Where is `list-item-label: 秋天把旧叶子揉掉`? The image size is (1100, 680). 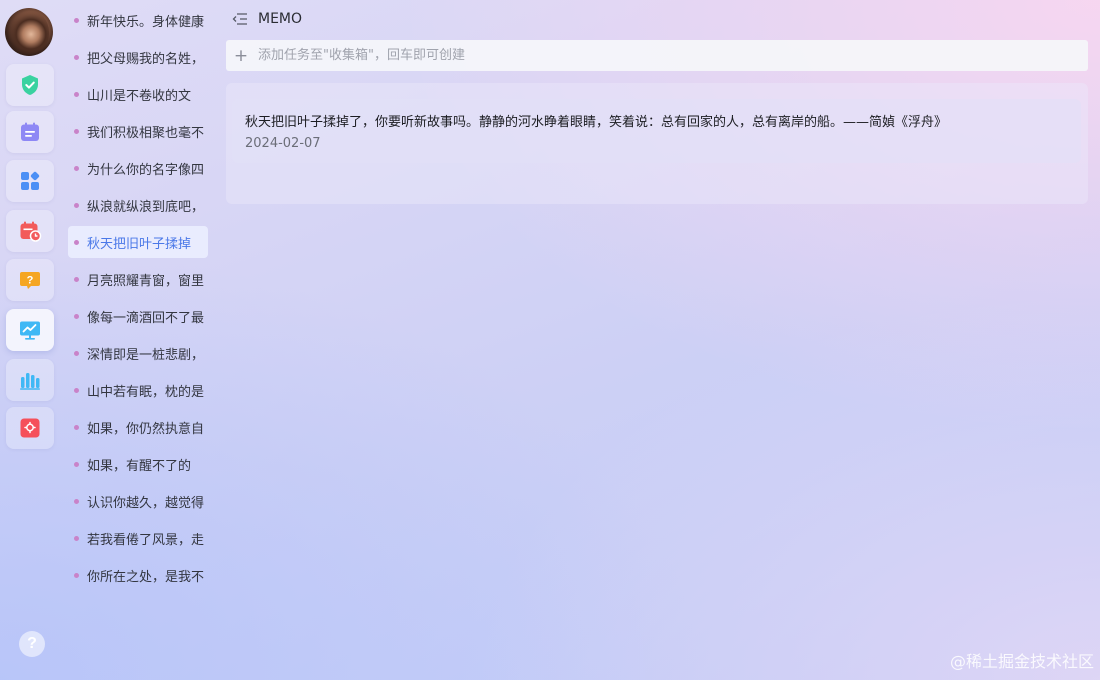 list-item-label: 秋天把旧叶子揉掉 is located at coordinates (139, 244).